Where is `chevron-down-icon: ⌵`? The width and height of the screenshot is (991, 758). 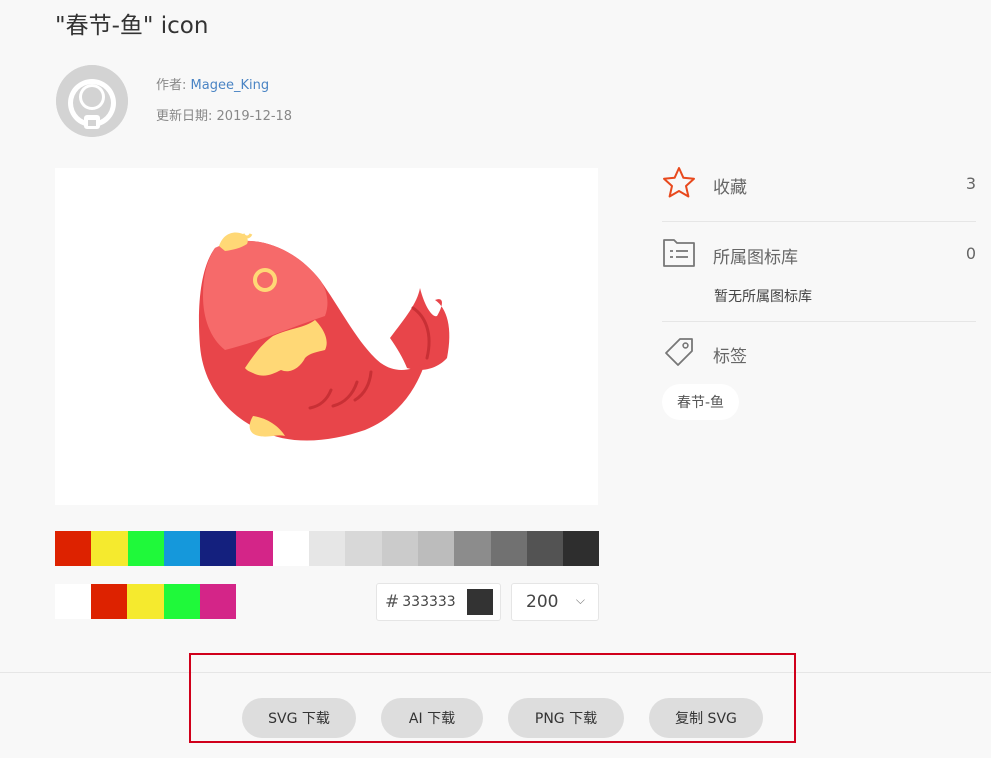
chevron-down-icon: ⌵ is located at coordinates (580, 600).